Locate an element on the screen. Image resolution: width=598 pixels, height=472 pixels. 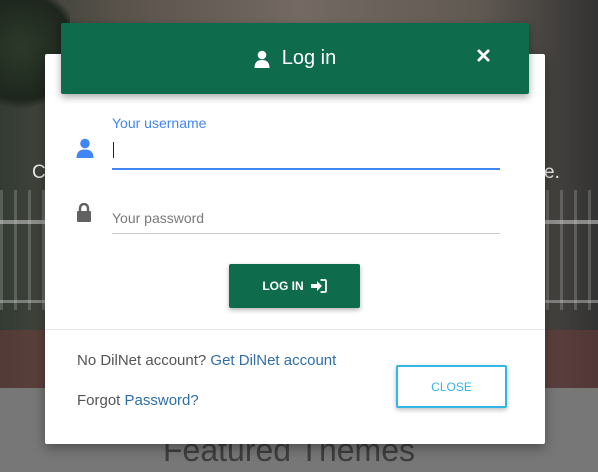
lock-icon is located at coordinates (84, 212).